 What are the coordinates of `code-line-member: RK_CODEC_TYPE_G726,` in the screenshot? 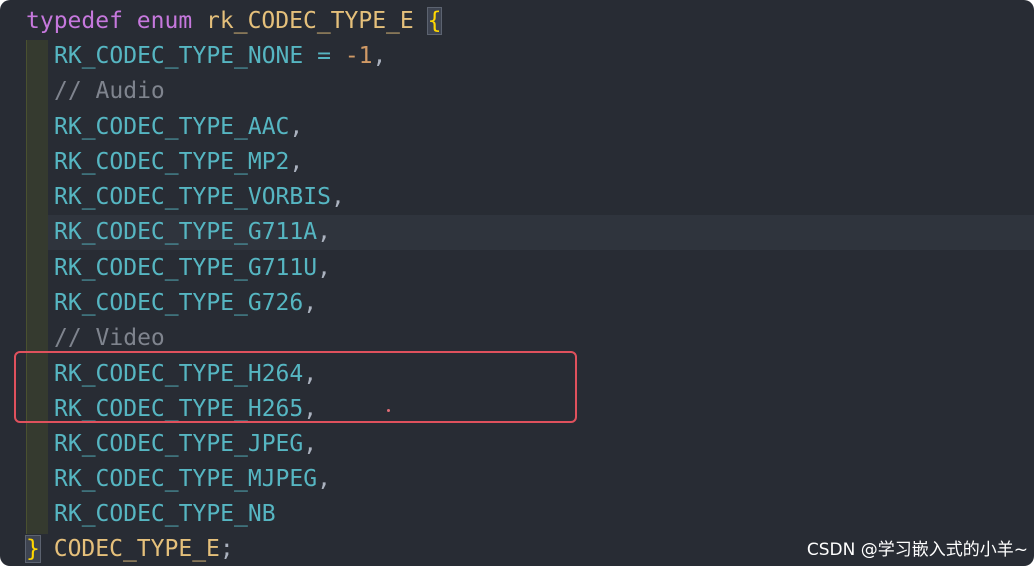 It's located at (185, 303).